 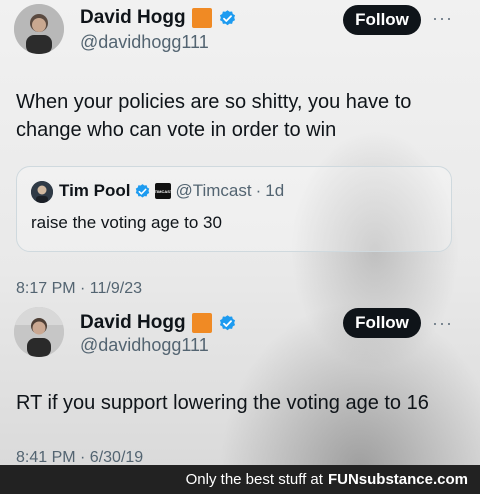 What do you see at coordinates (79, 289) in the screenshot?
I see `timestamp: 8:17 PM · 11/9/23` at bounding box center [79, 289].